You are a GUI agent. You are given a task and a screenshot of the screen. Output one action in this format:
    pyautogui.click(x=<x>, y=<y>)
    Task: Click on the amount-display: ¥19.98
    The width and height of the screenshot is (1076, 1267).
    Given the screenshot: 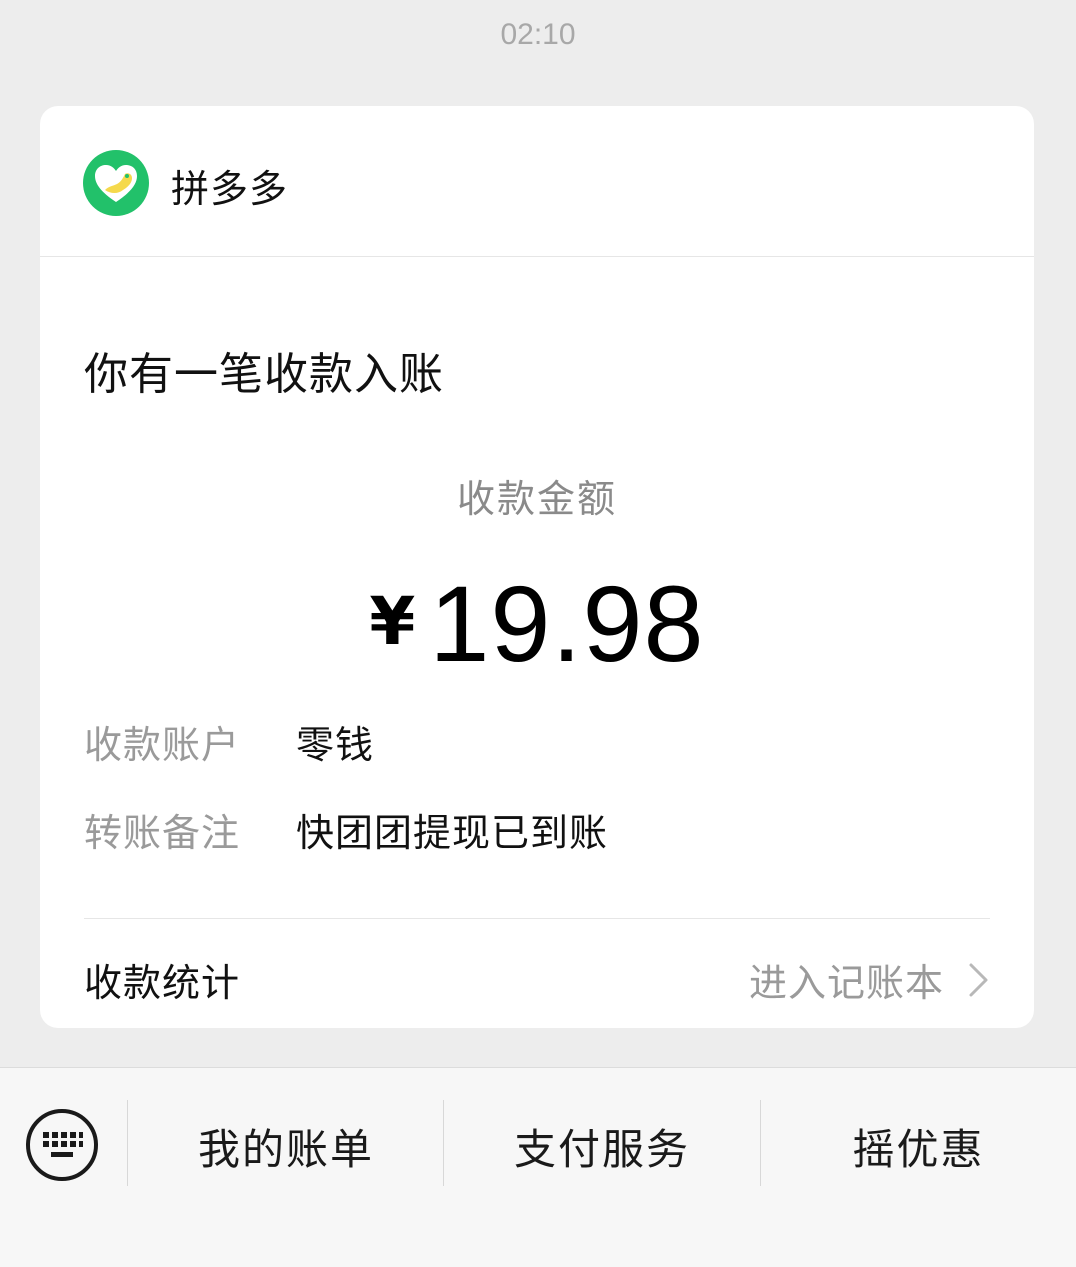 What is the action you would take?
    pyautogui.click(x=537, y=623)
    